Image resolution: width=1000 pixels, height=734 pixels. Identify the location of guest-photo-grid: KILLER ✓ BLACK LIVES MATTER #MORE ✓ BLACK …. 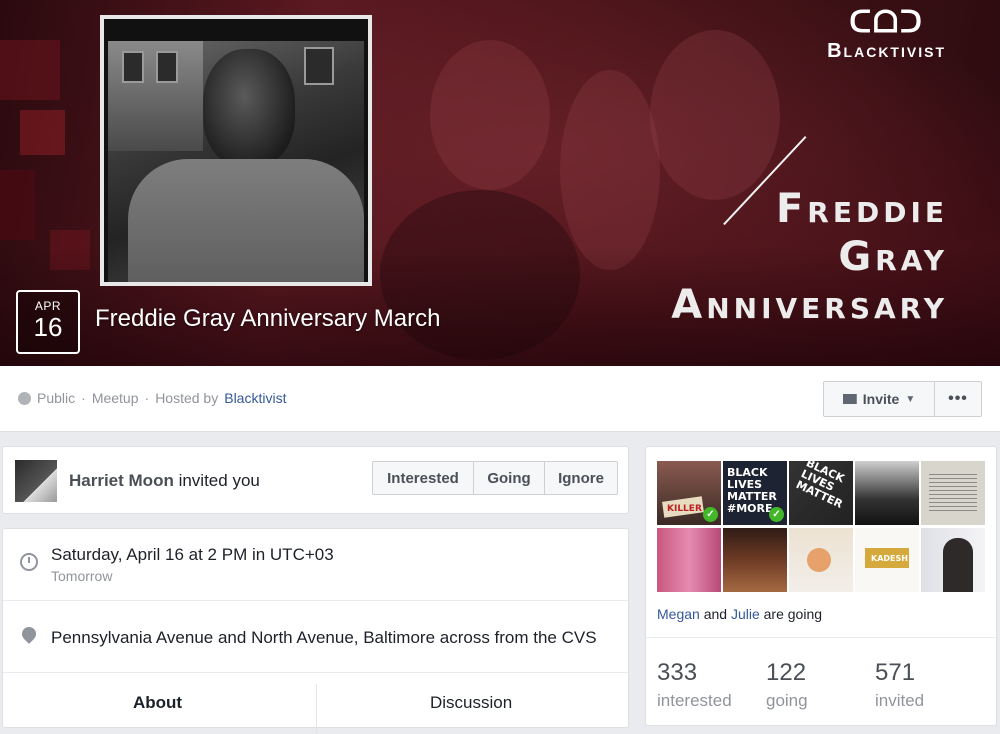
(821, 526).